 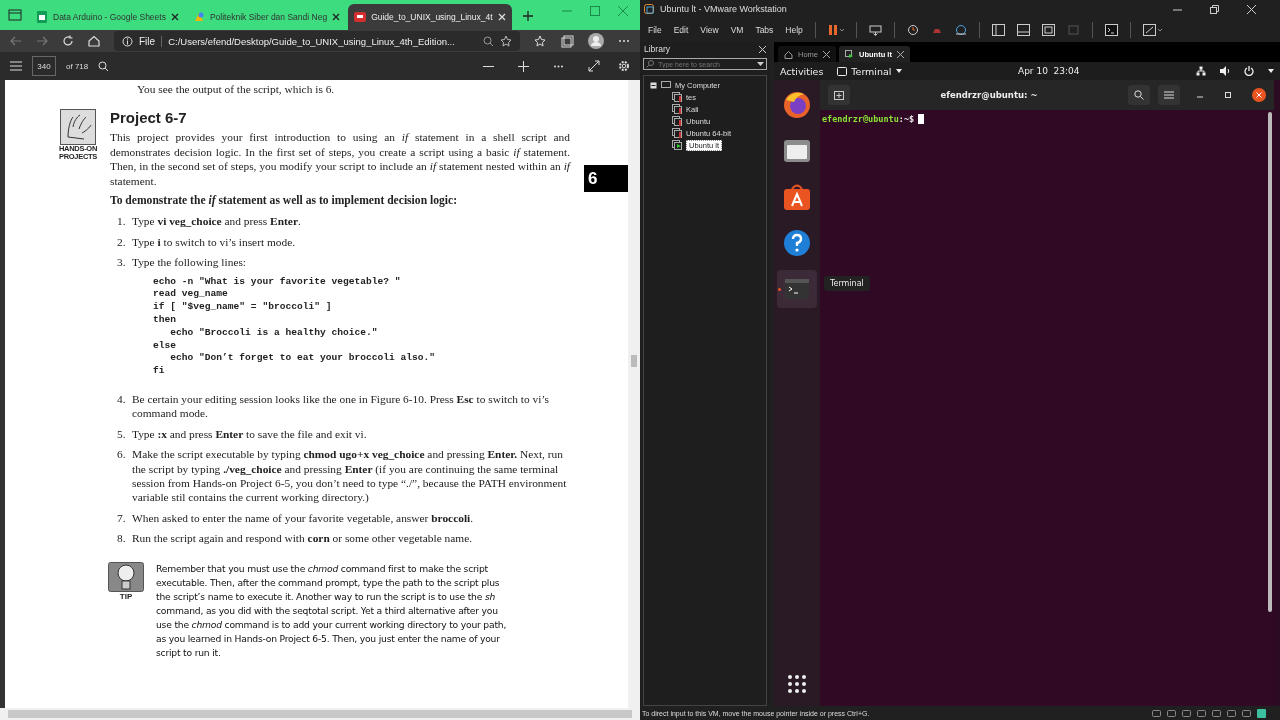 I want to click on step-text: When asked to enter the name of your favorite vegetable, answer broccoli., so click(x=303, y=518).